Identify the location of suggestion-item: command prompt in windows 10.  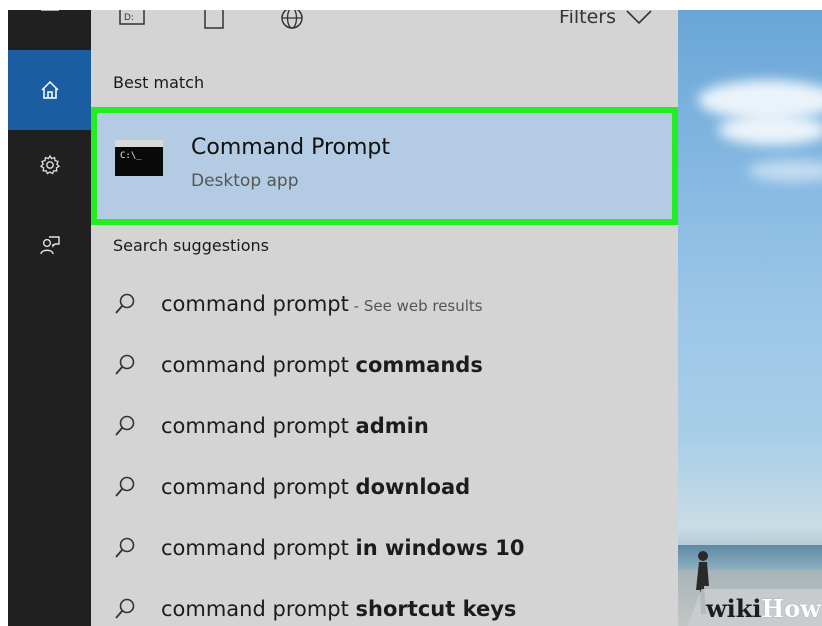
(384, 548).